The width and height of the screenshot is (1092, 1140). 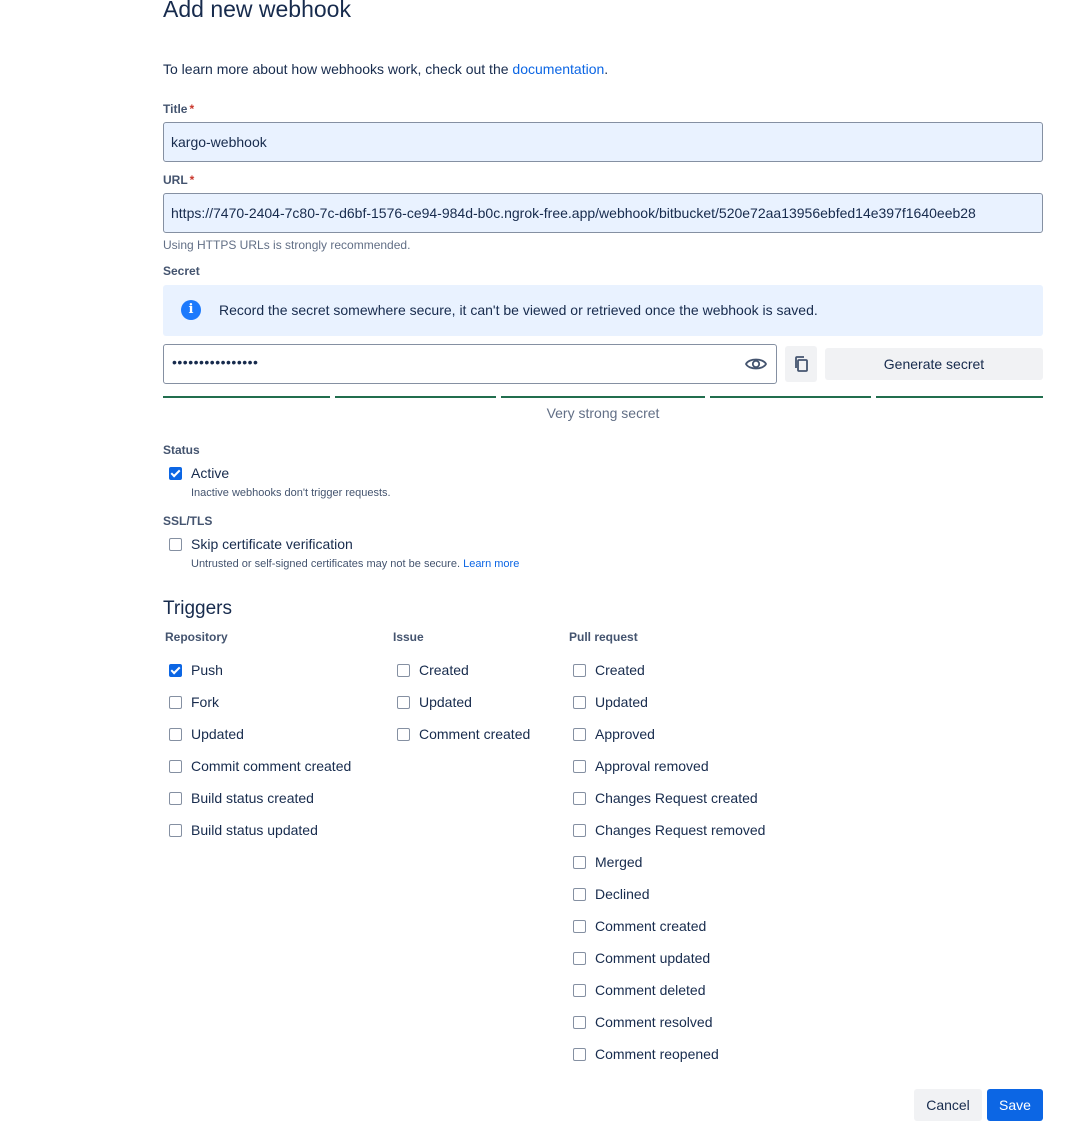 What do you see at coordinates (175, 544) in the screenshot?
I see `skip-cert-checkbox` at bounding box center [175, 544].